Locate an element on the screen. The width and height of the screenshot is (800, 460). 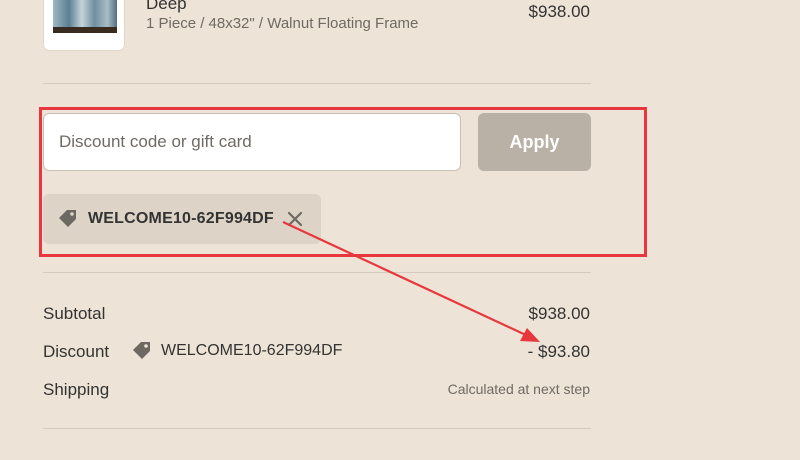
shipping-label: Shipping is located at coordinates (76, 389).